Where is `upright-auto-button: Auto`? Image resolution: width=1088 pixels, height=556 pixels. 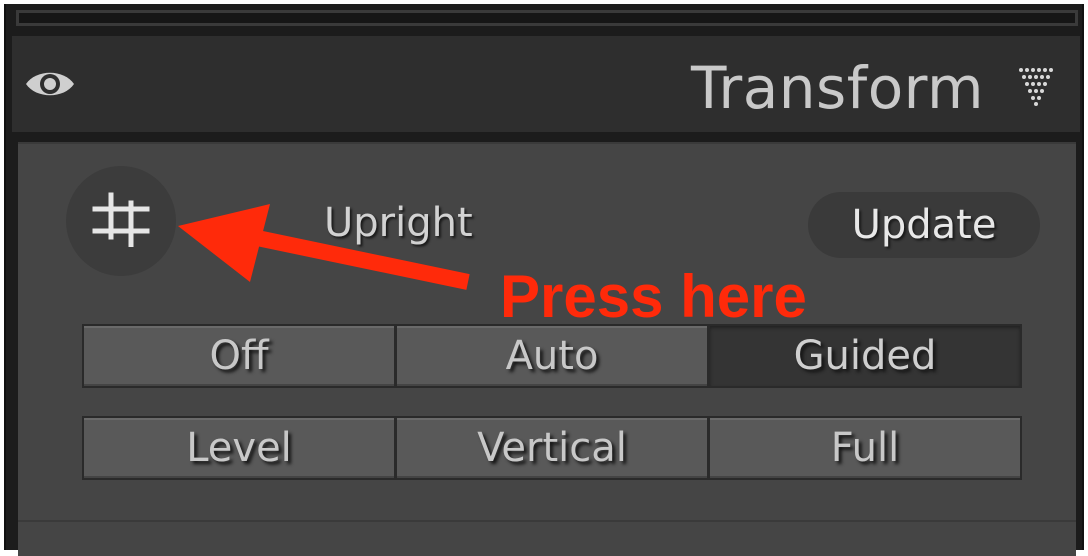
upright-auto-button: Auto is located at coordinates (552, 356).